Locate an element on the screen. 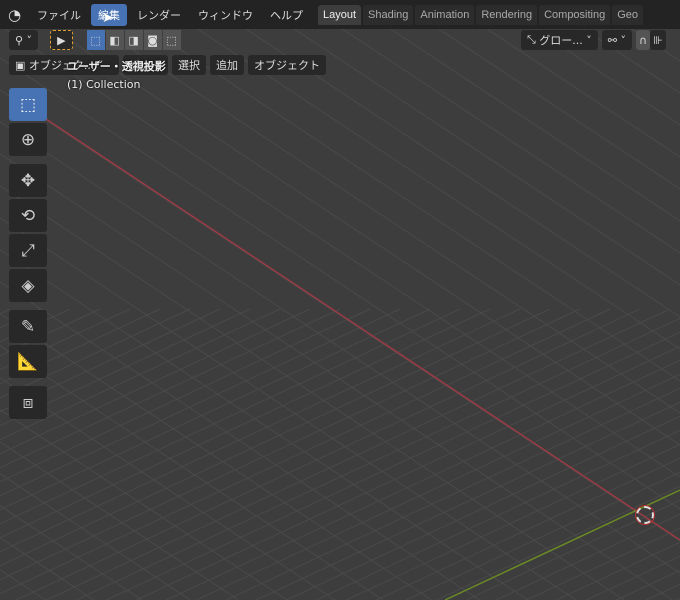  rotate-icon: ⟲ is located at coordinates (28, 215).